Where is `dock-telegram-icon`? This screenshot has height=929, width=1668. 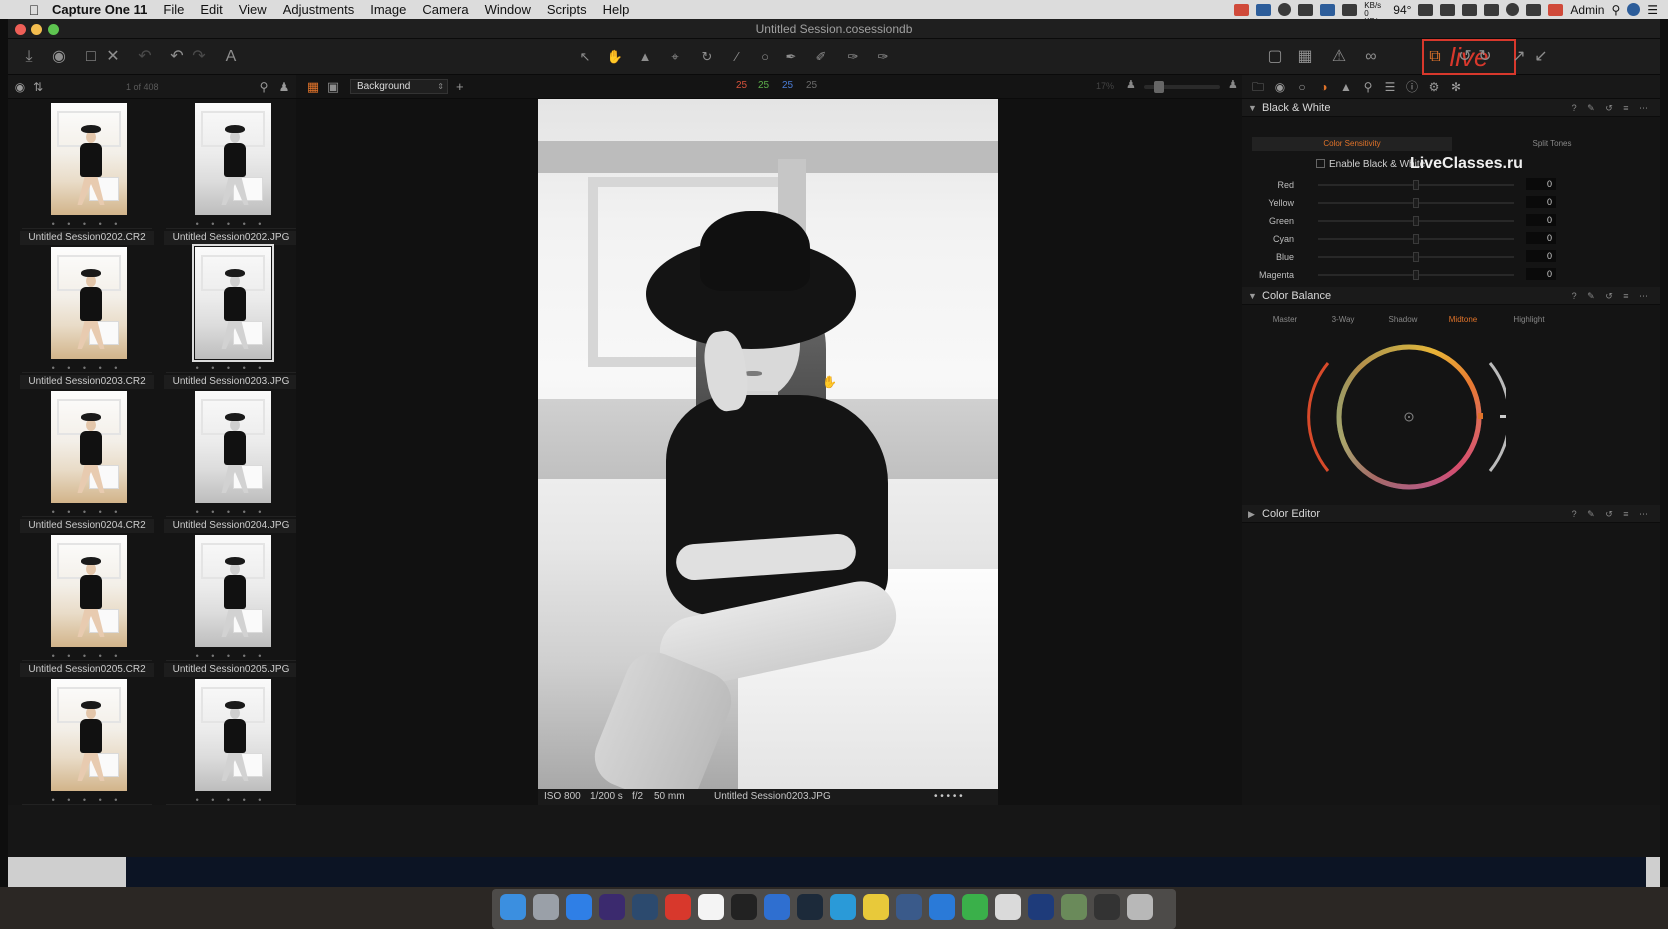 dock-telegram-icon is located at coordinates (843, 907).